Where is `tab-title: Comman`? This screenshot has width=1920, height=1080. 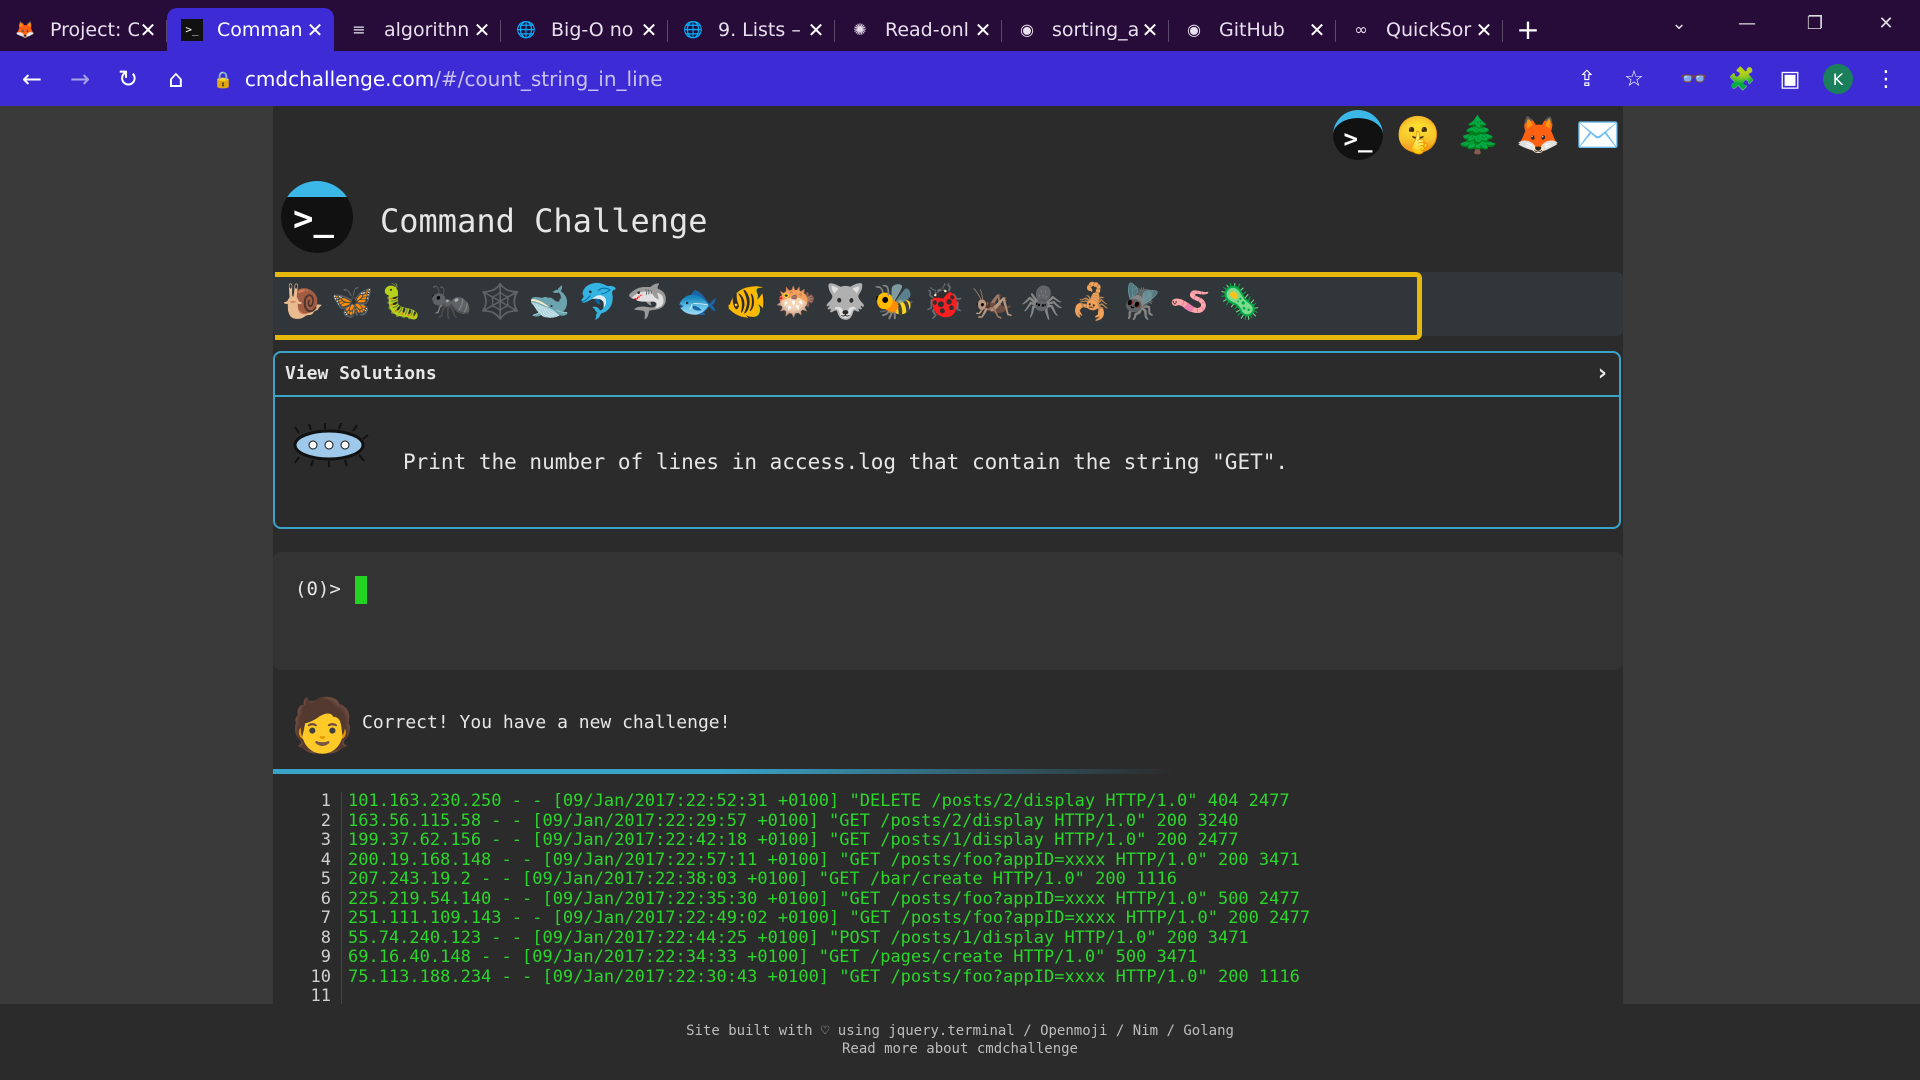 tab-title: Comman is located at coordinates (260, 29).